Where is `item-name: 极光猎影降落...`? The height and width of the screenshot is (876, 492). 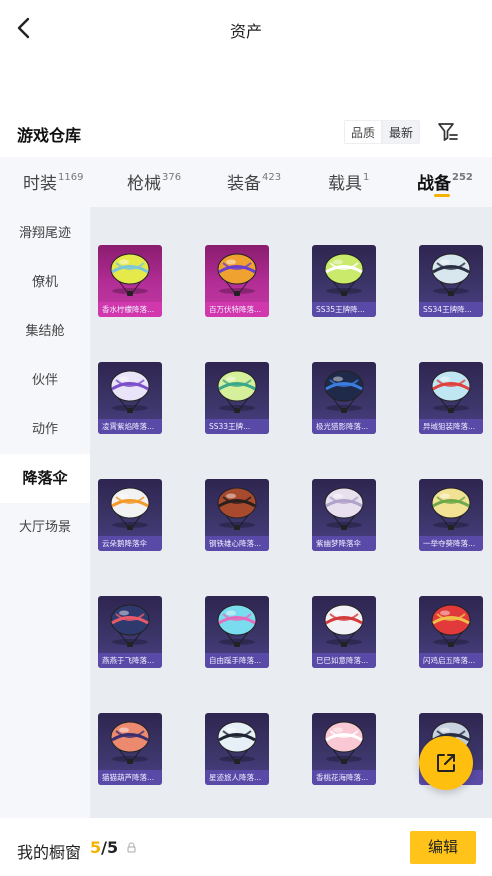 item-name: 极光猎影降落... is located at coordinates (344, 426).